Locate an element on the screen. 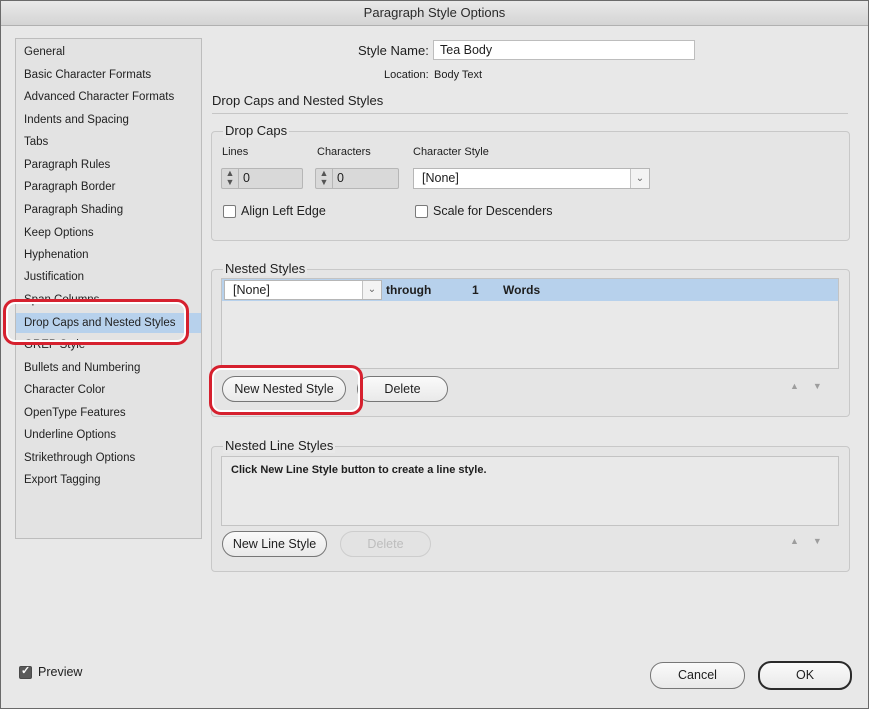  location-label: Location: is located at coordinates (406, 75).